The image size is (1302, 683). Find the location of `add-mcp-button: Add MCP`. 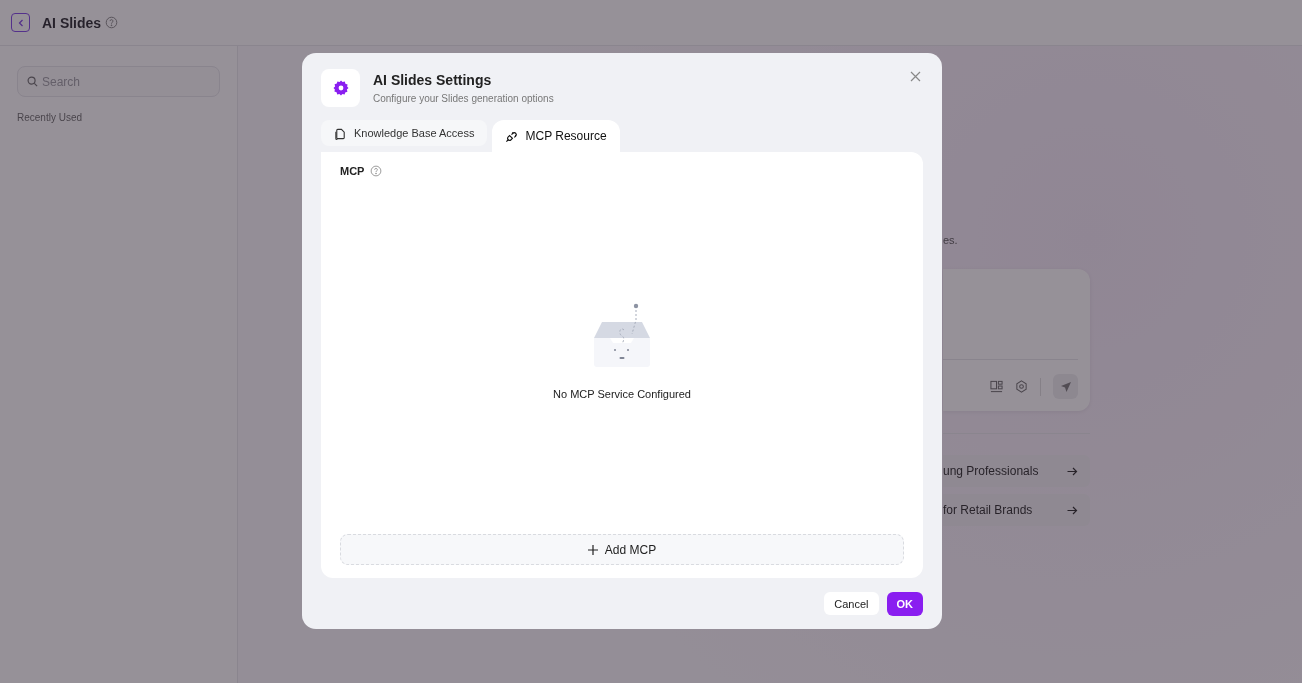

add-mcp-button: Add MCP is located at coordinates (622, 549).